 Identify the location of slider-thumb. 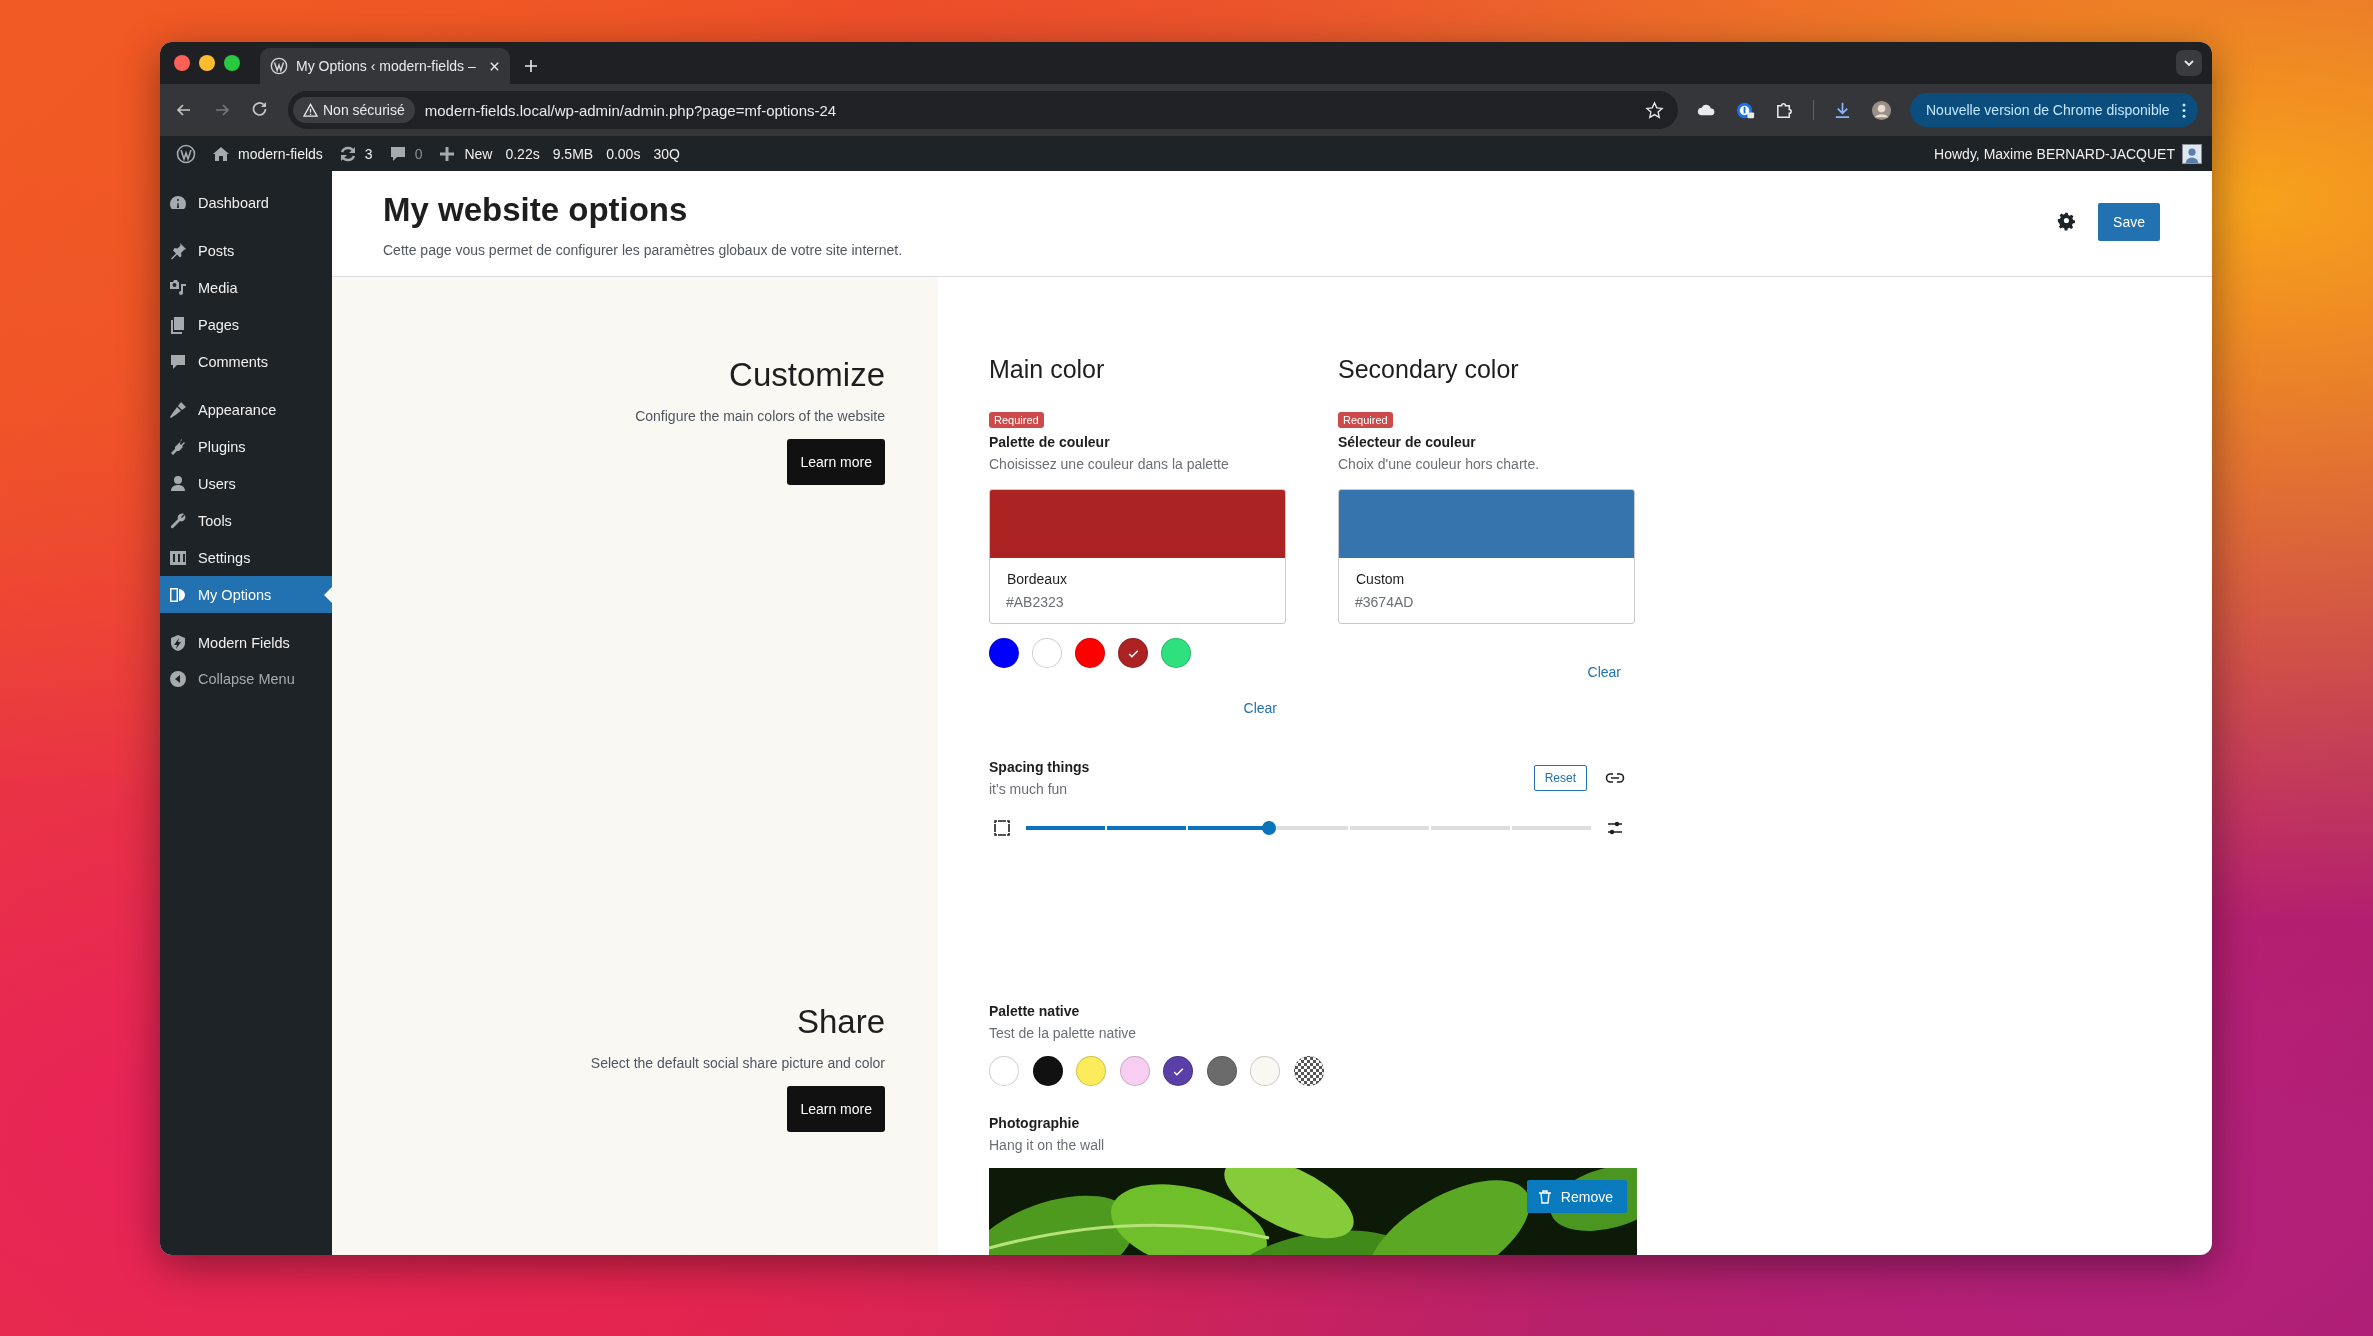
(1268, 828).